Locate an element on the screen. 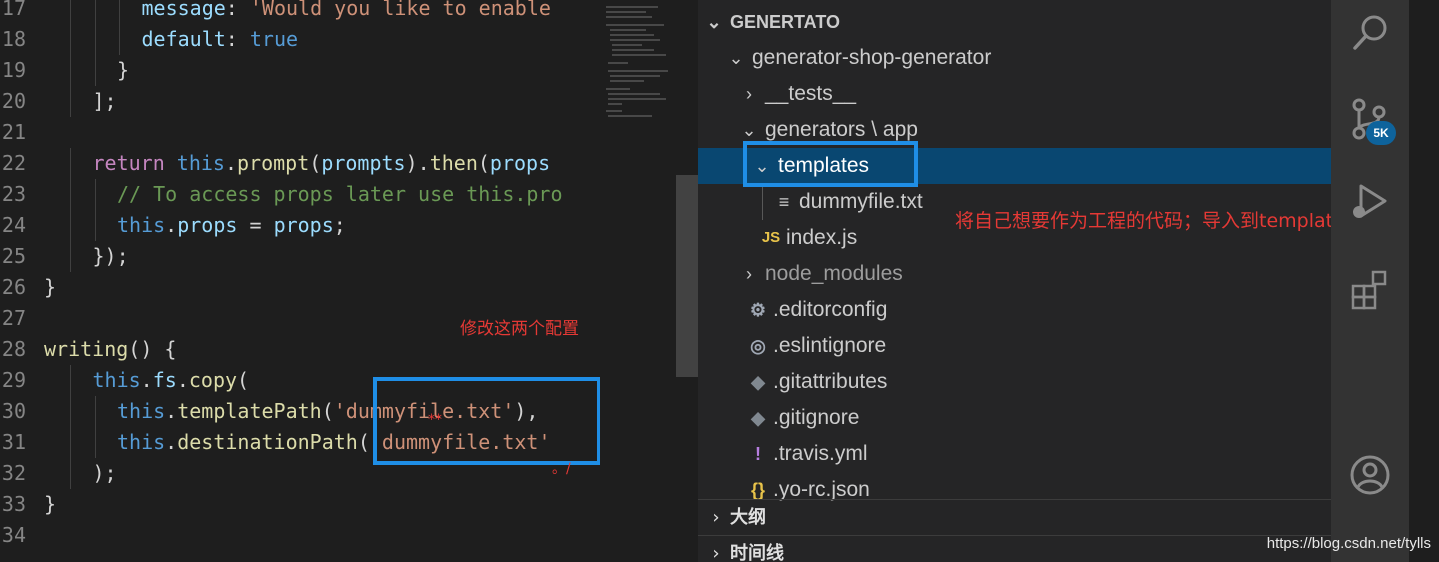 The width and height of the screenshot is (1439, 562). code-line: 24 this.props = props; is located at coordinates (300, 225).